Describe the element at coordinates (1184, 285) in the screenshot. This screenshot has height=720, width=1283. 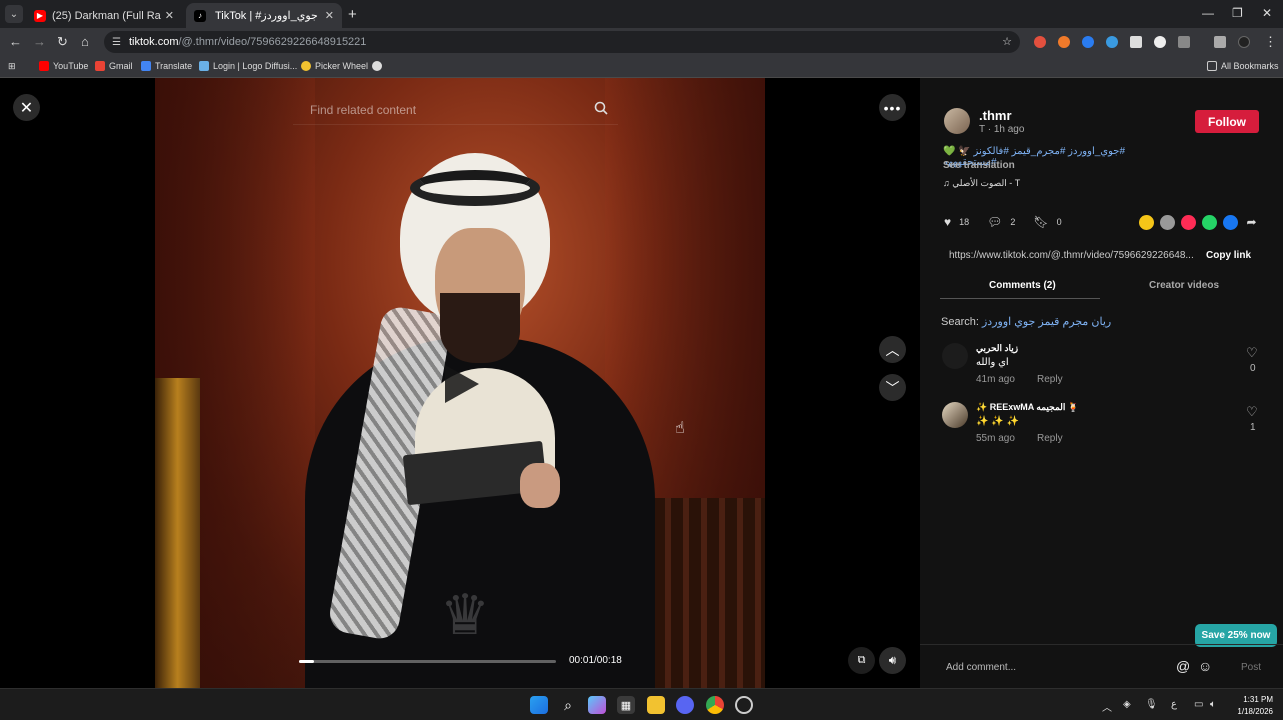
I see `tab-creator-videos: Creator videos` at that location.